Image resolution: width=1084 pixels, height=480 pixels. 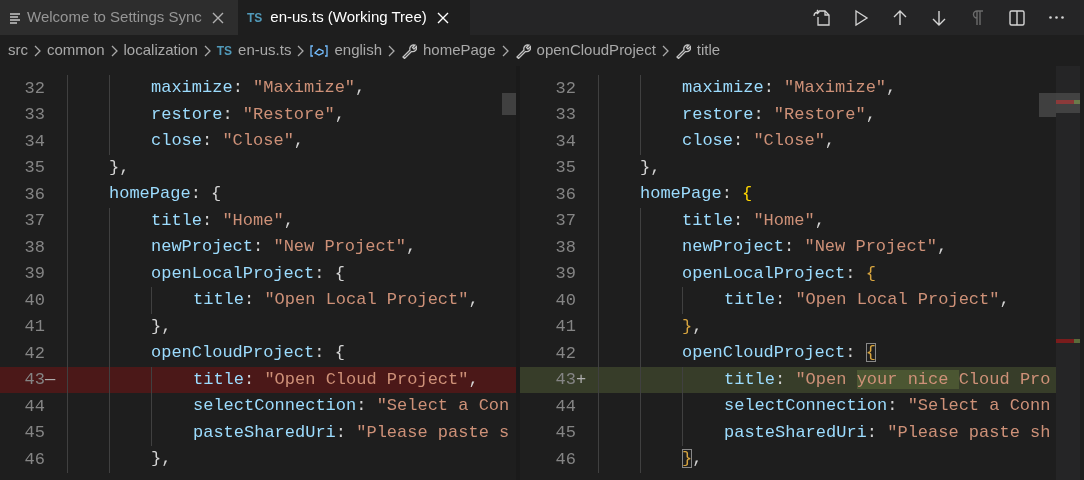 What do you see at coordinates (708, 50) in the screenshot?
I see `breadcrumb-item: title` at bounding box center [708, 50].